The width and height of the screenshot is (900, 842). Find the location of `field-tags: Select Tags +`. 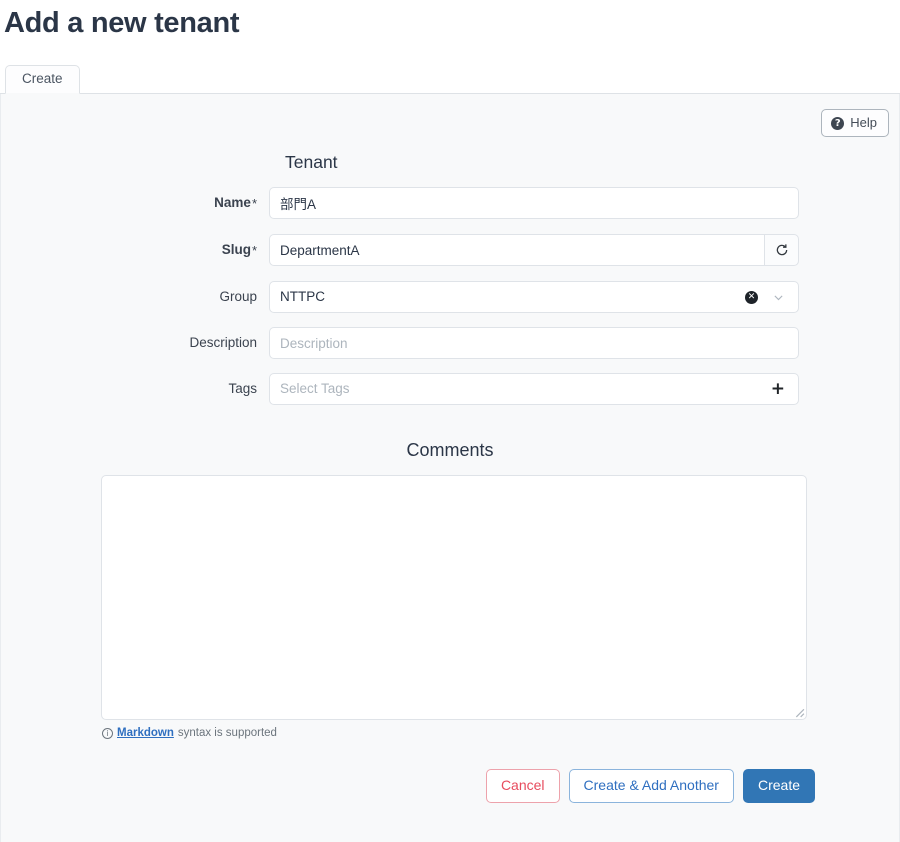

field-tags: Select Tags + is located at coordinates (534, 389).